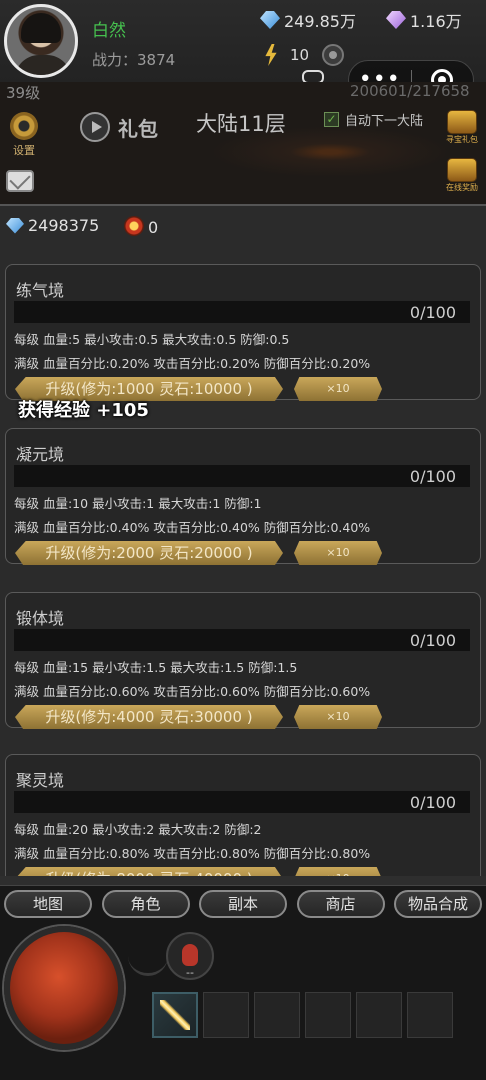 This screenshot has height=1080, width=486. Describe the element at coordinates (340, 904) in the screenshot. I see `nav-shop: 商店` at that location.